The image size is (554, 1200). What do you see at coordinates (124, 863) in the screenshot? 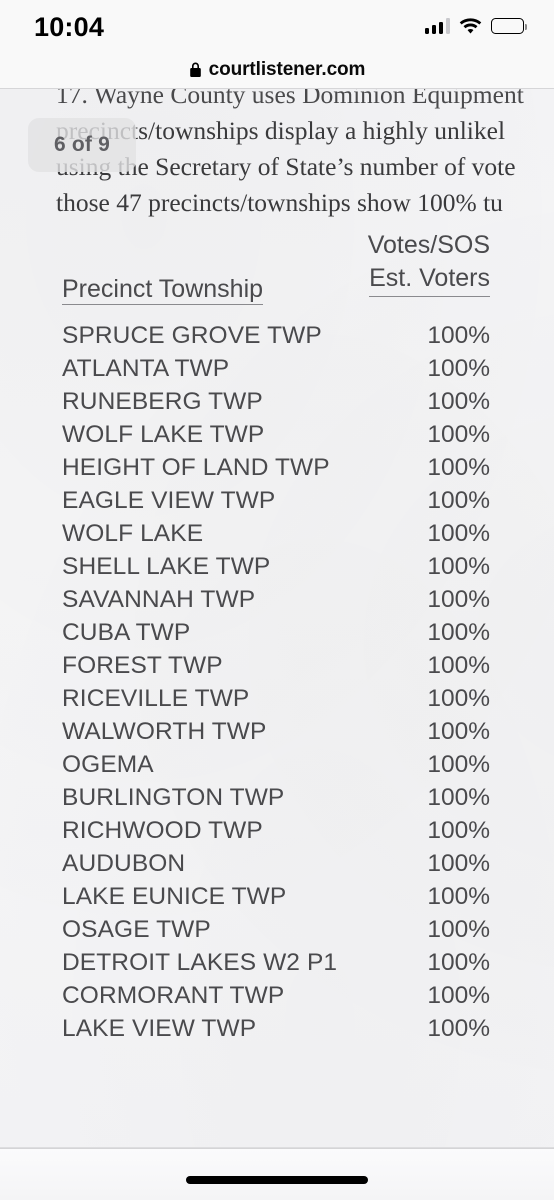
I see `precinct-name-cell: AUDUBON` at bounding box center [124, 863].